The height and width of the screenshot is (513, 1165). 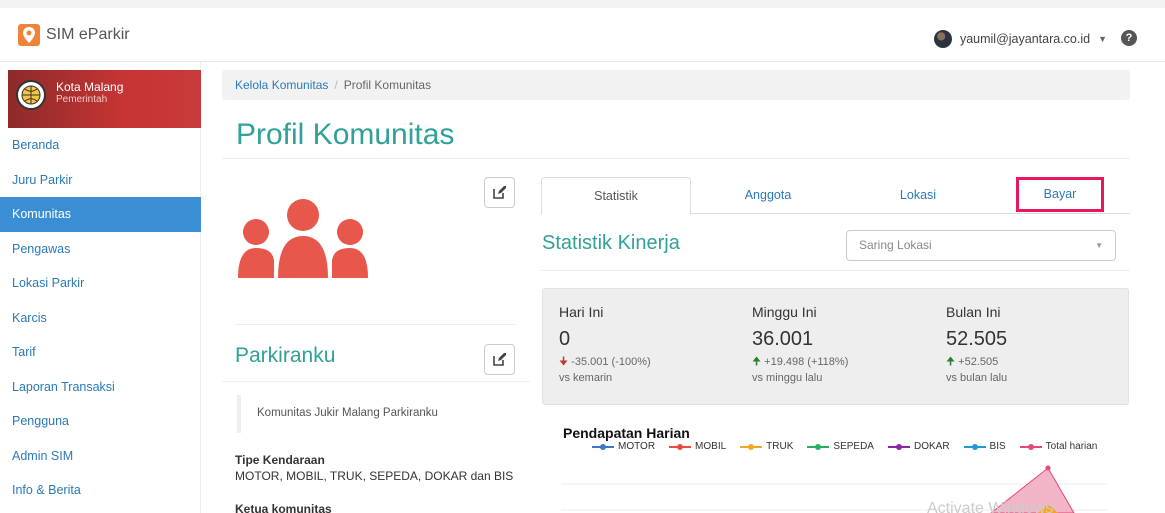 What do you see at coordinates (565, 339) in the screenshot?
I see `stat-value: 0` at bounding box center [565, 339].